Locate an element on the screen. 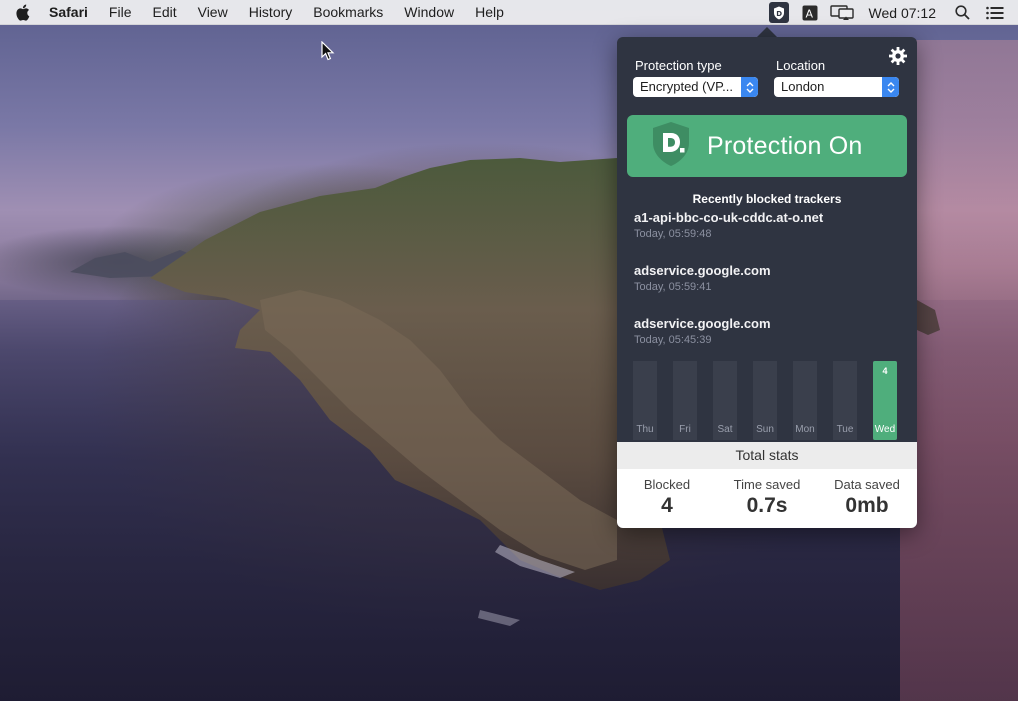 This screenshot has height=701, width=1018. menu-window: Window is located at coordinates (429, 12).